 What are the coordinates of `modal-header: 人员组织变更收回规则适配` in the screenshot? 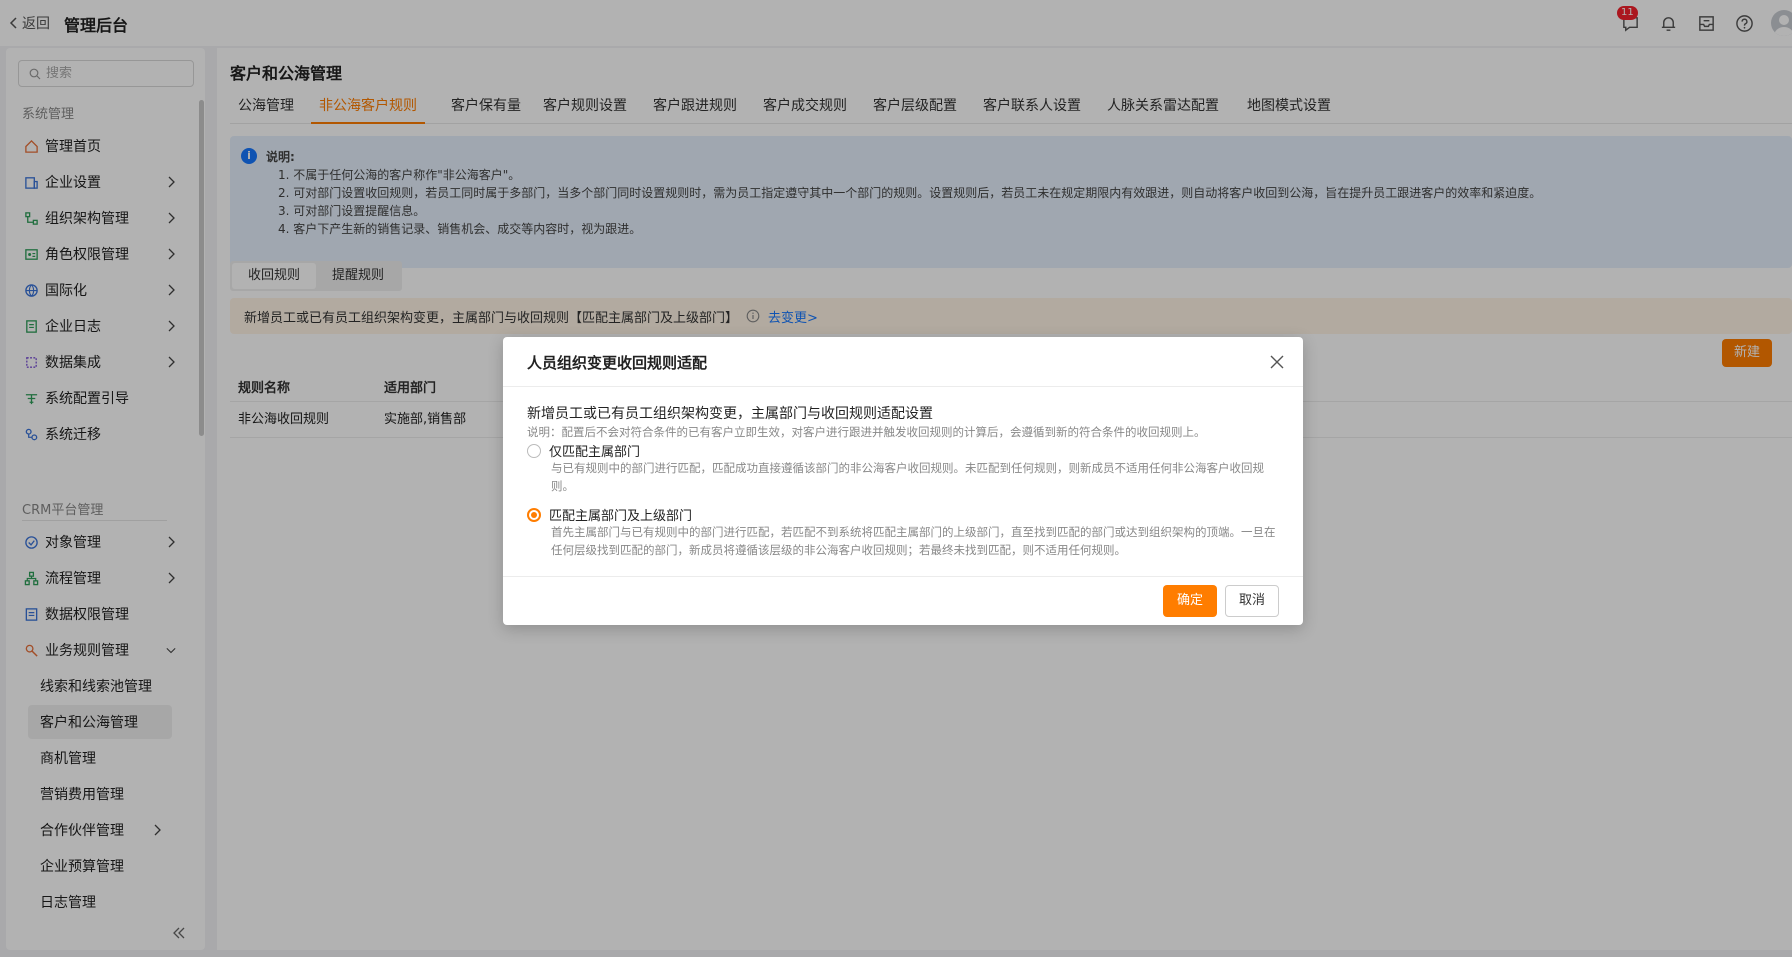 It's located at (903, 362).